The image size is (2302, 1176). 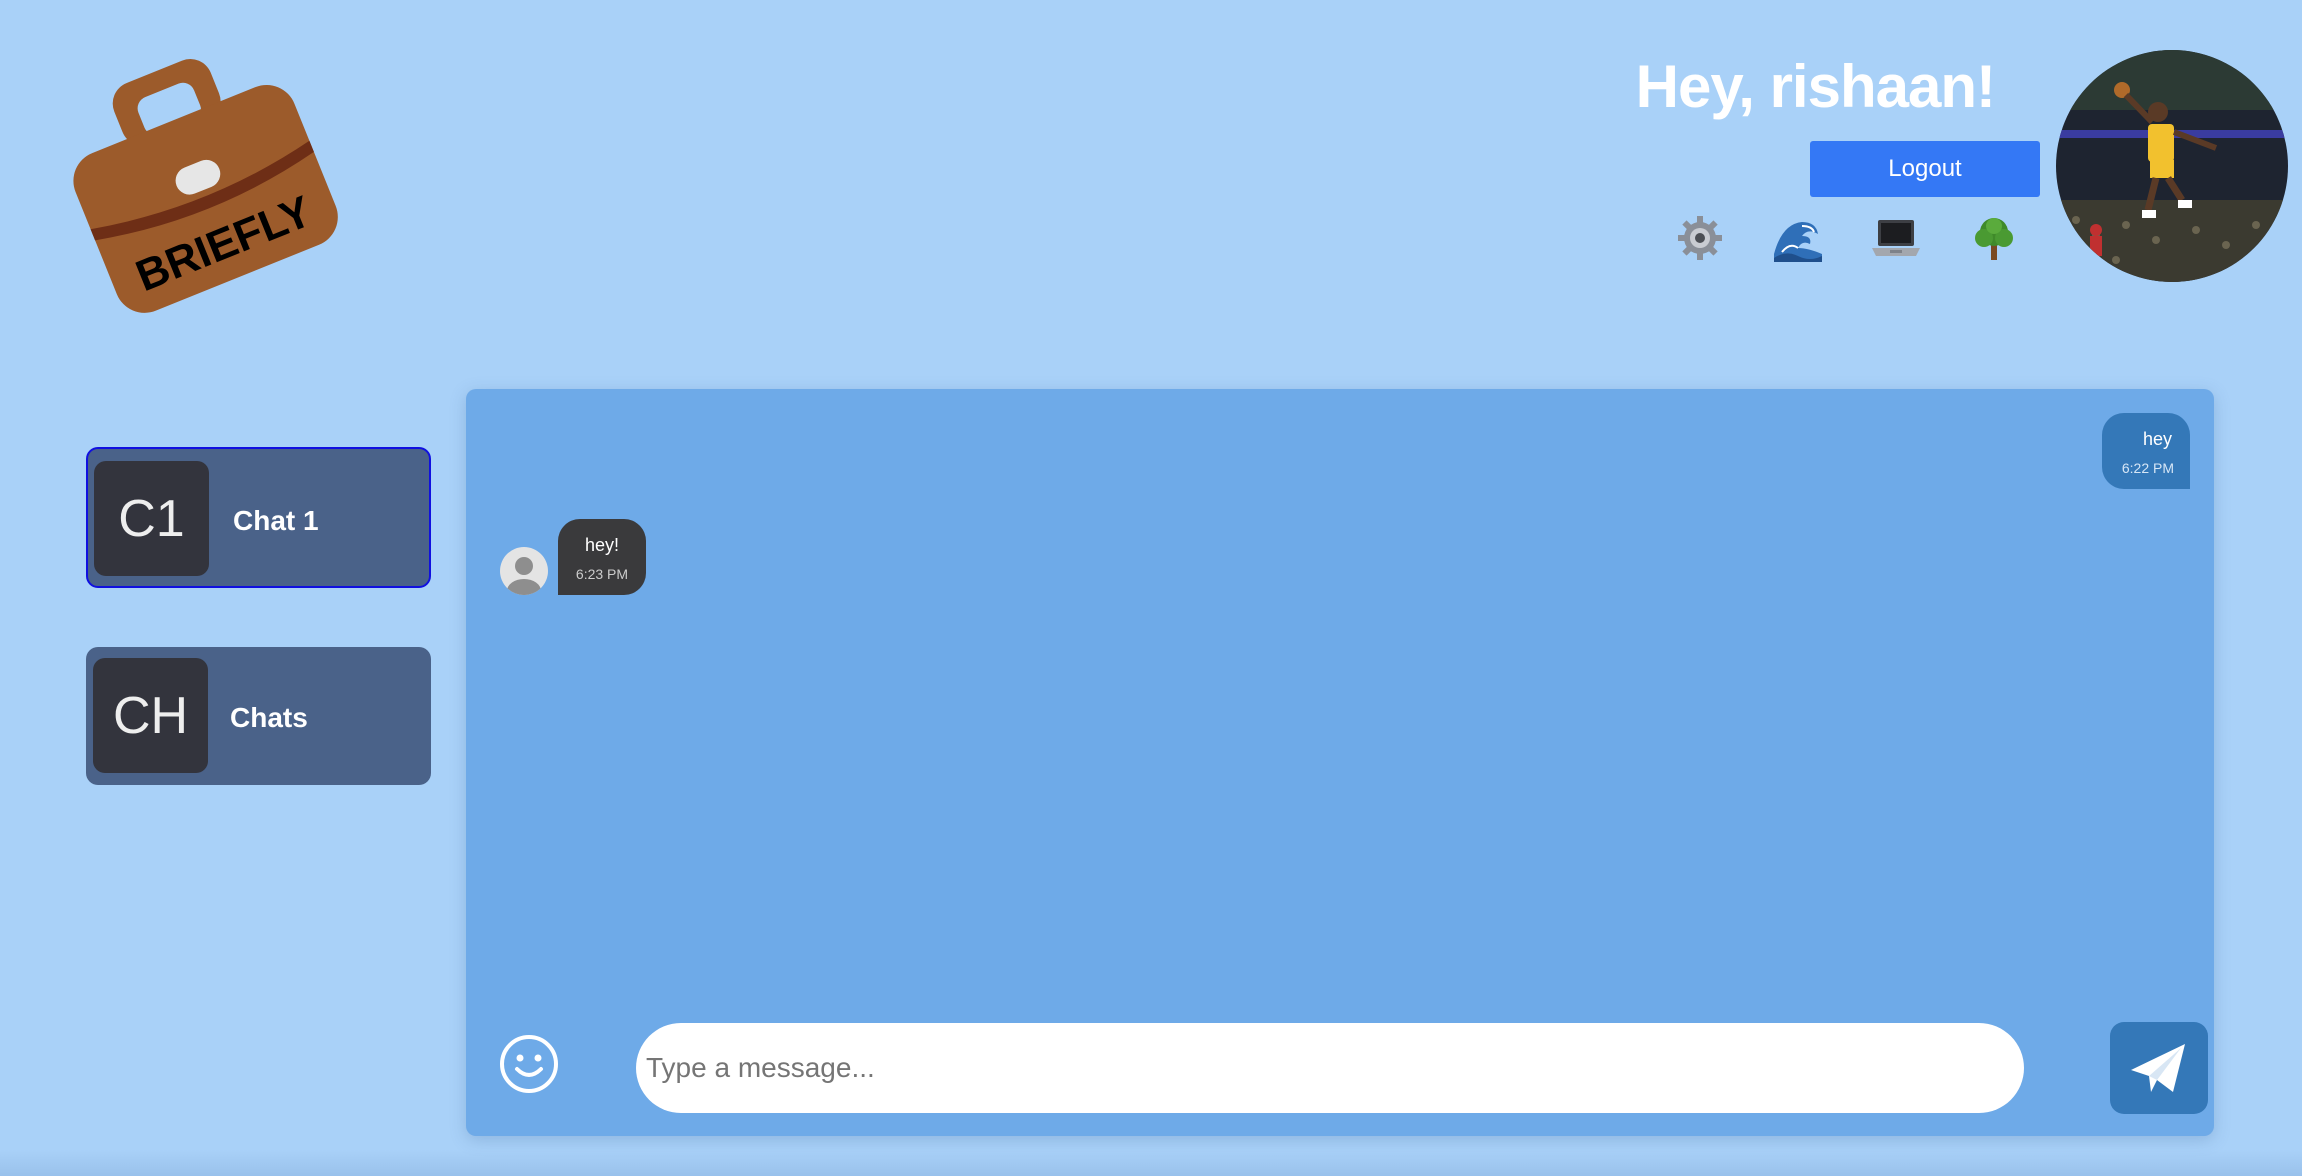 What do you see at coordinates (602, 574) in the screenshot?
I see `message-timestamp: 6:23 PM` at bounding box center [602, 574].